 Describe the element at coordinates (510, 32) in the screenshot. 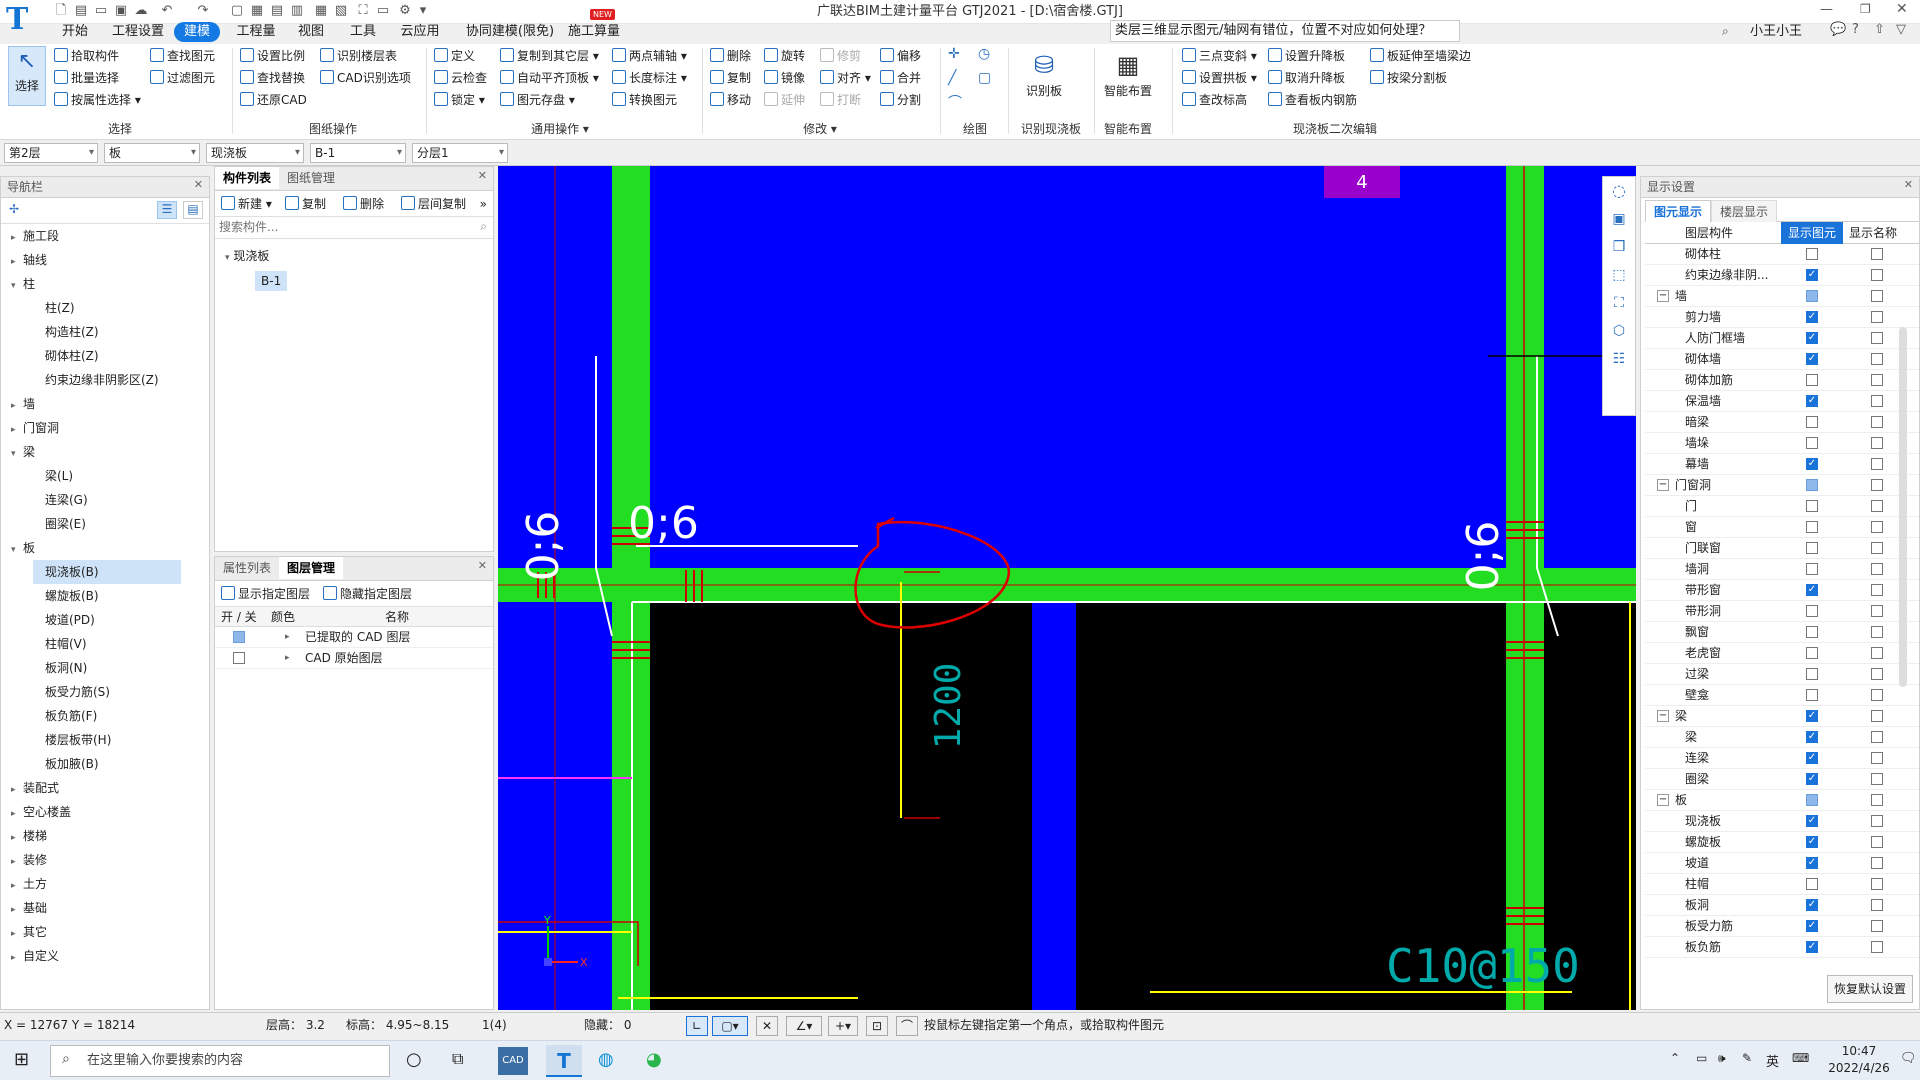

I see `tab-collab: 协同建模(限免)` at that location.